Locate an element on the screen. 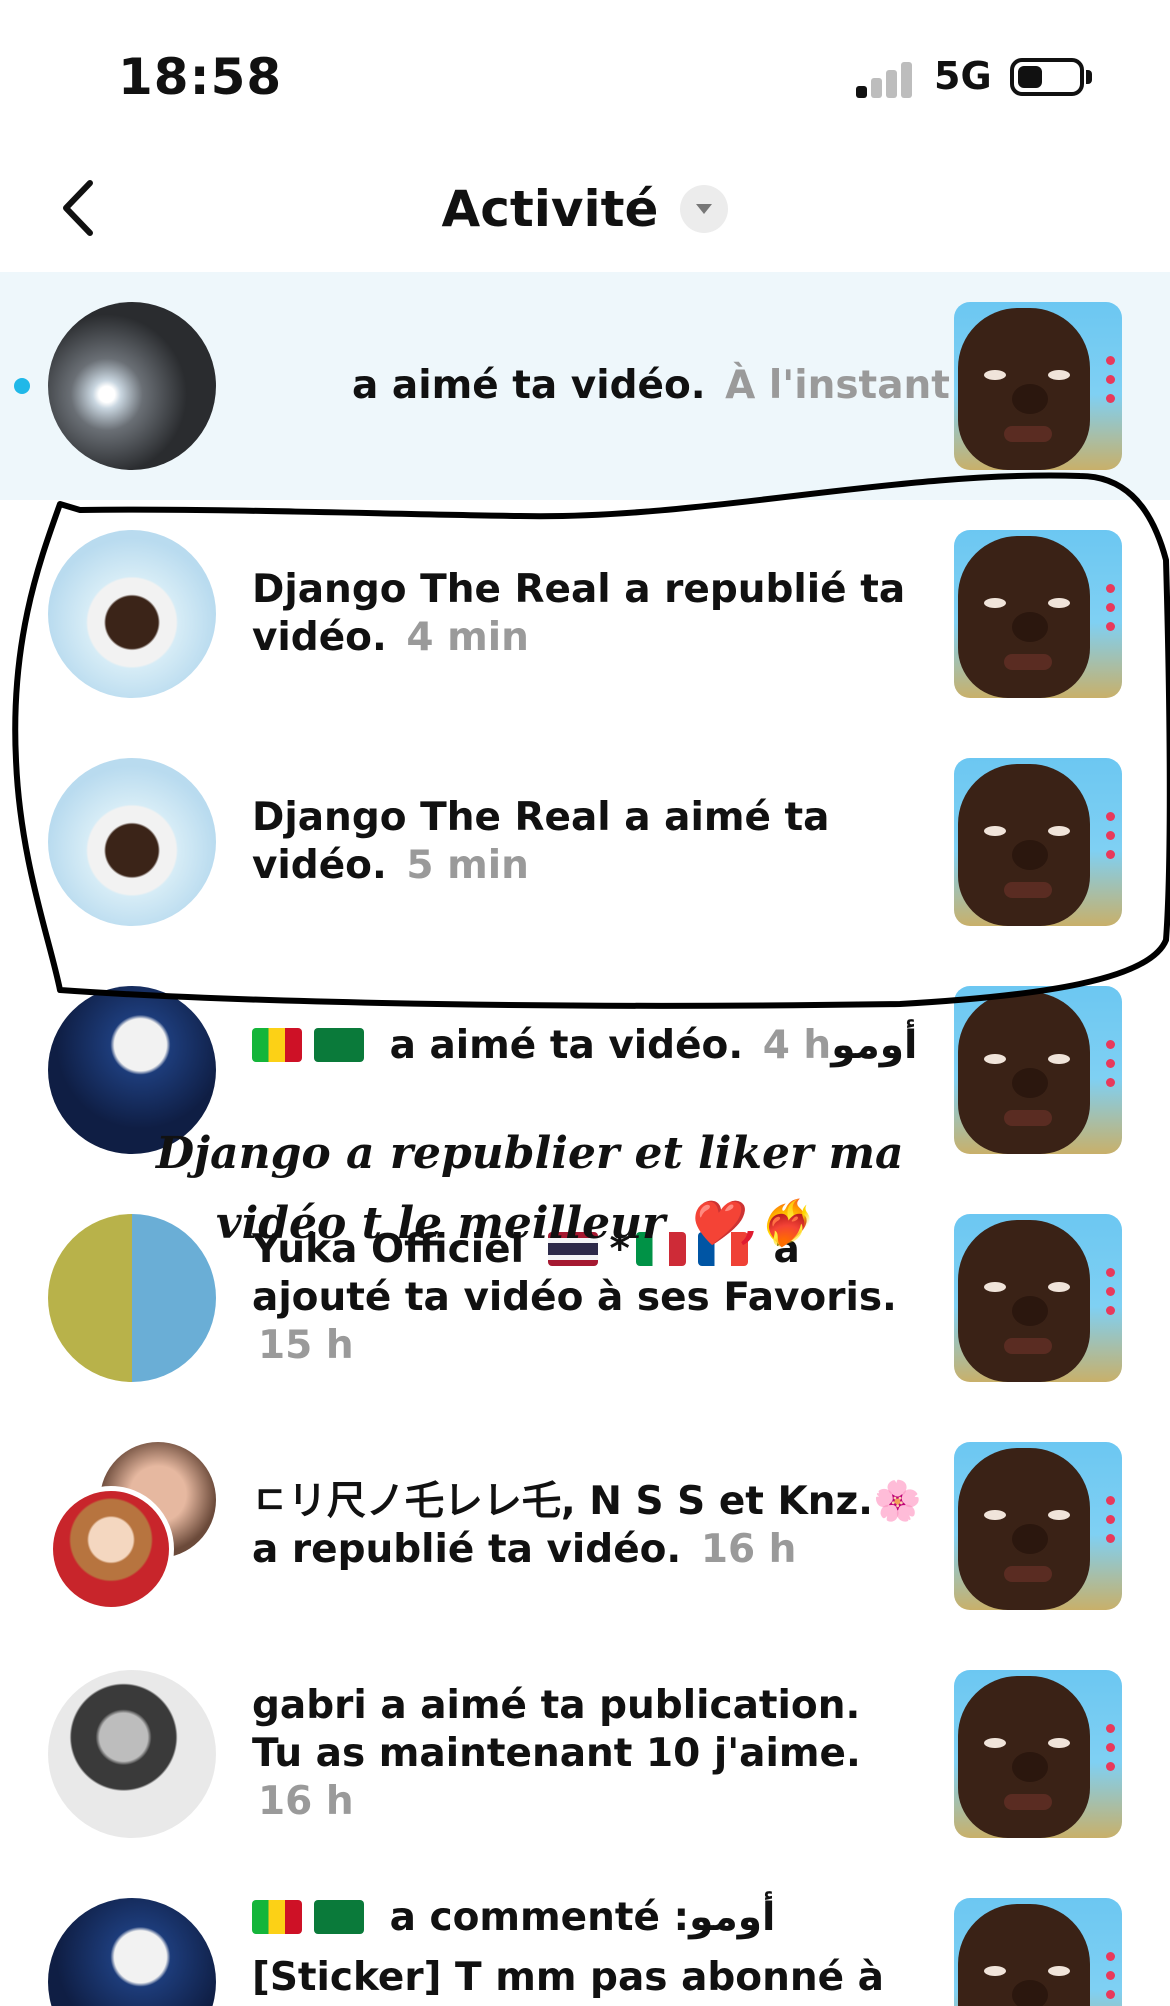 Image resolution: width=1170 pixels, height=2006 pixels. notification-suffix: أومو is located at coordinates (874, 1045).